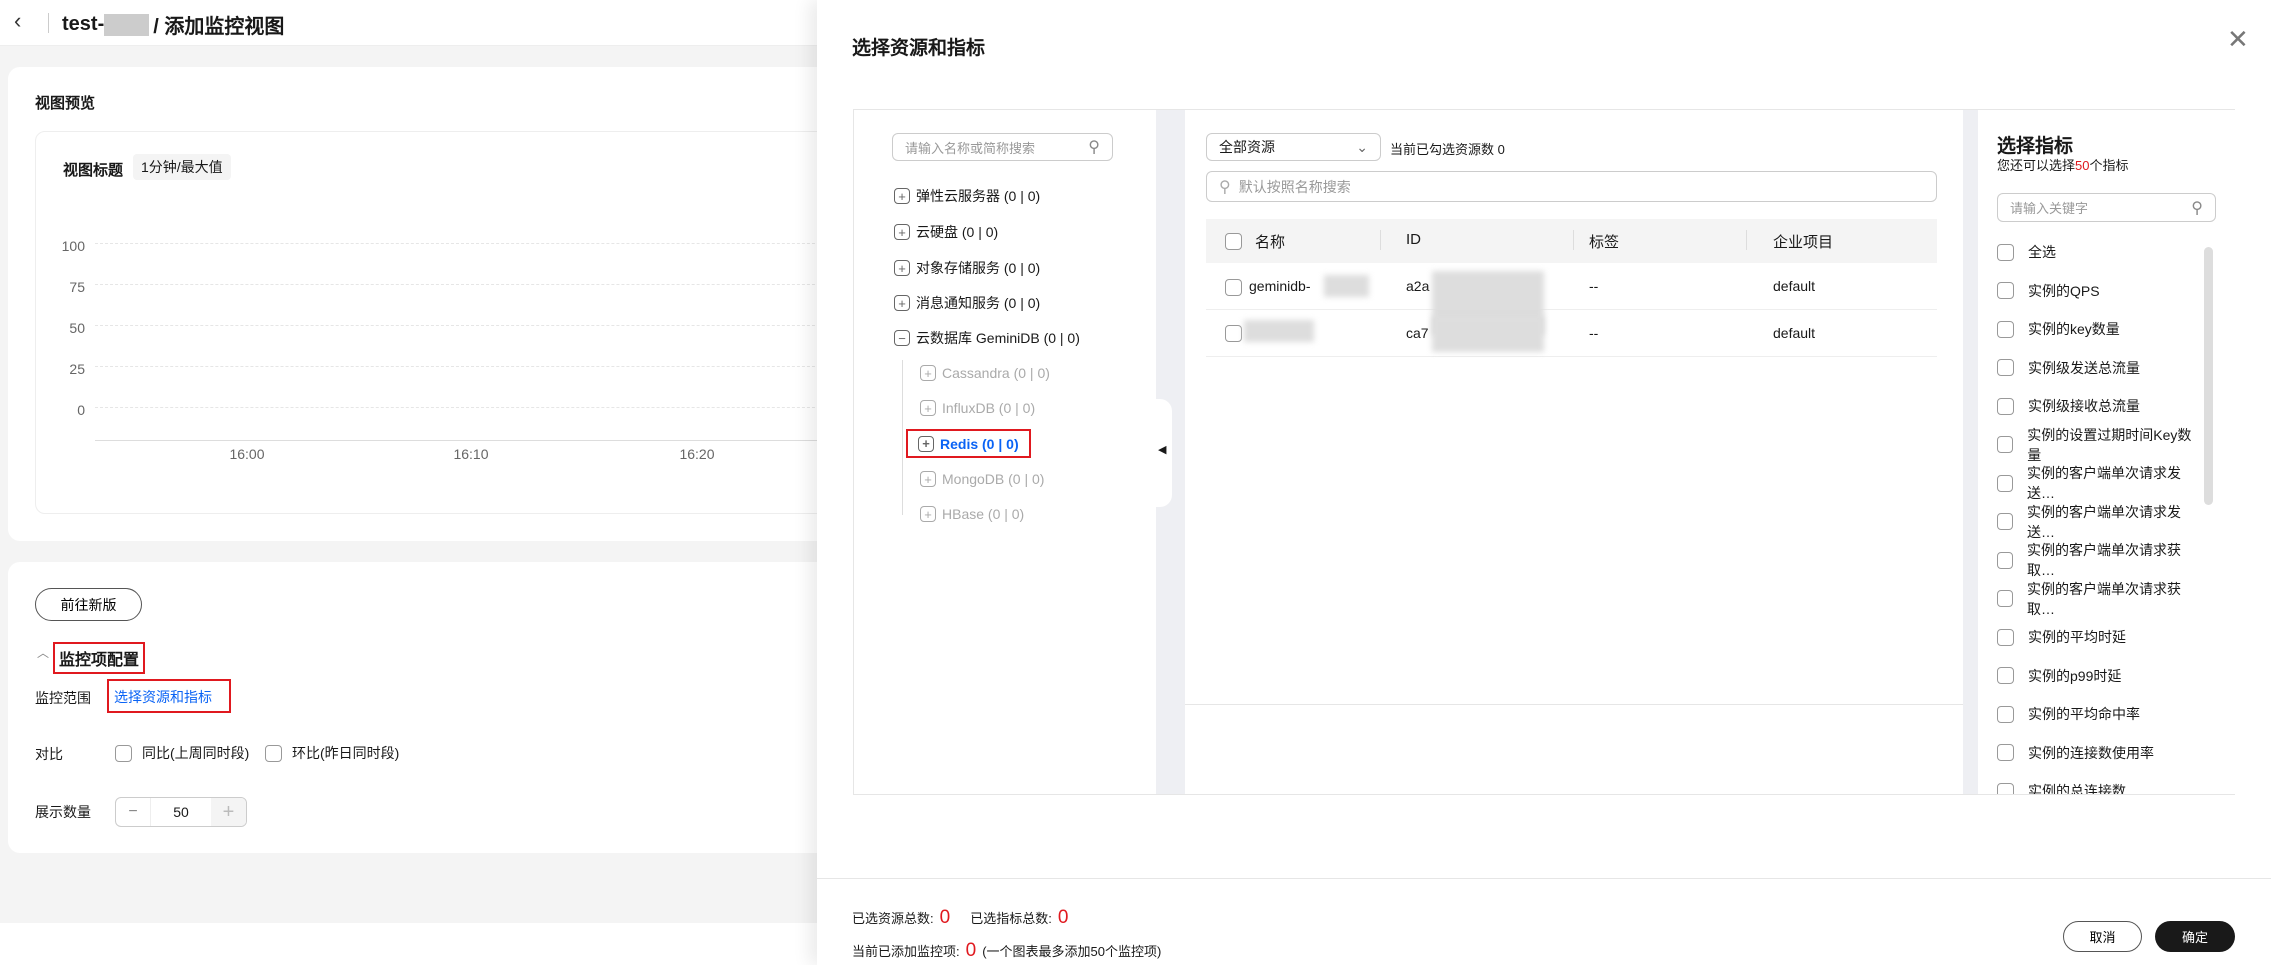  I want to click on mom-label: 环比(昨日同时段), so click(346, 753).